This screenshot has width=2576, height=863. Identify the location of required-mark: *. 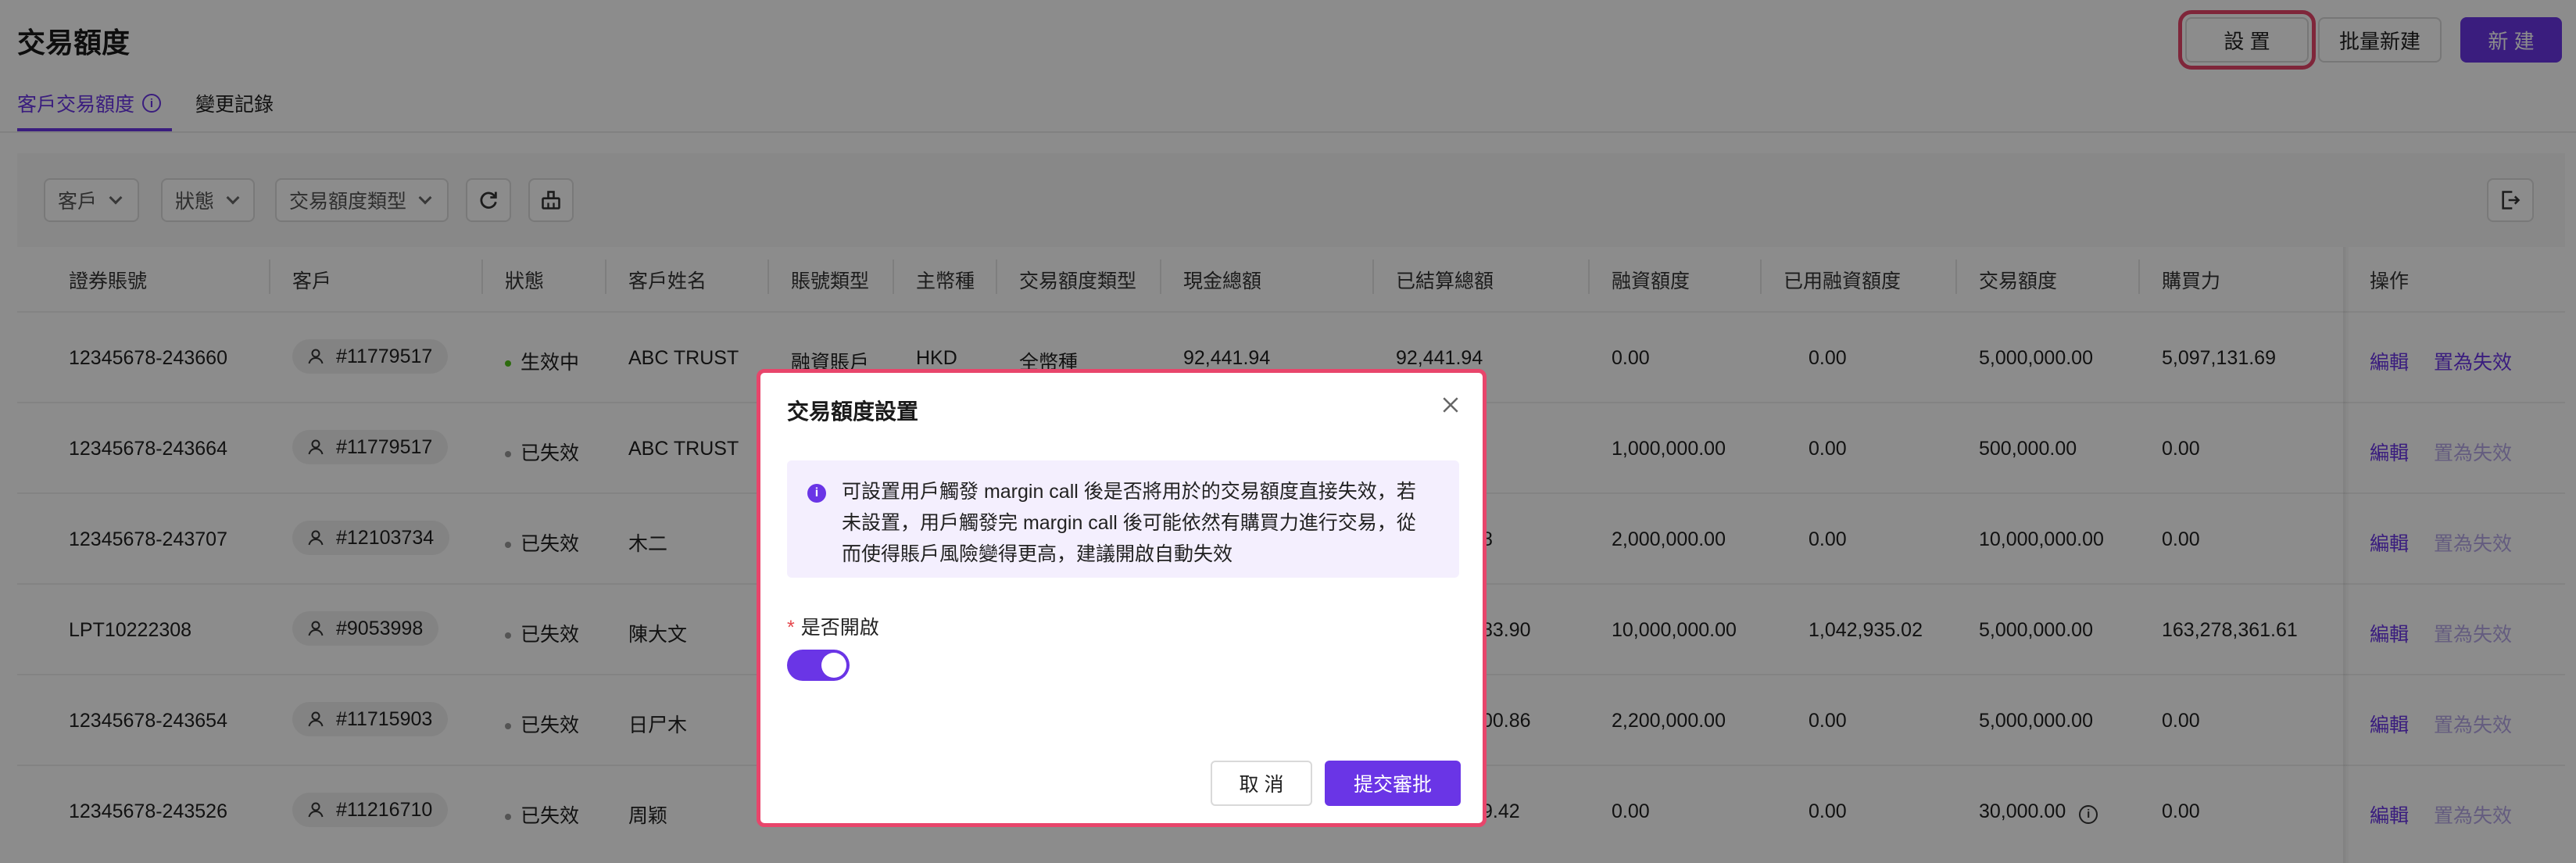
(791, 628).